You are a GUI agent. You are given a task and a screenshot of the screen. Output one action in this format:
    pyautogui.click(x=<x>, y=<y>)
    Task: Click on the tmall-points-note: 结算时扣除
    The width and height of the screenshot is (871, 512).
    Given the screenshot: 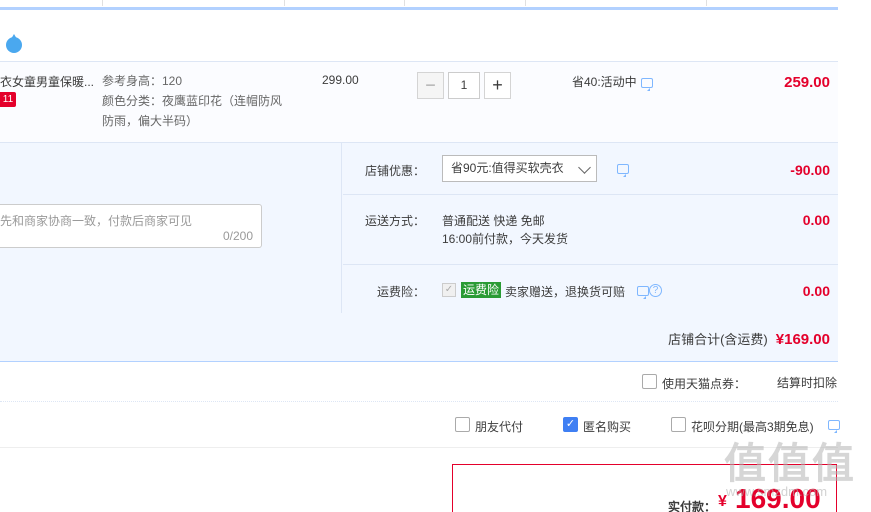 What is the action you would take?
    pyautogui.click(x=807, y=383)
    